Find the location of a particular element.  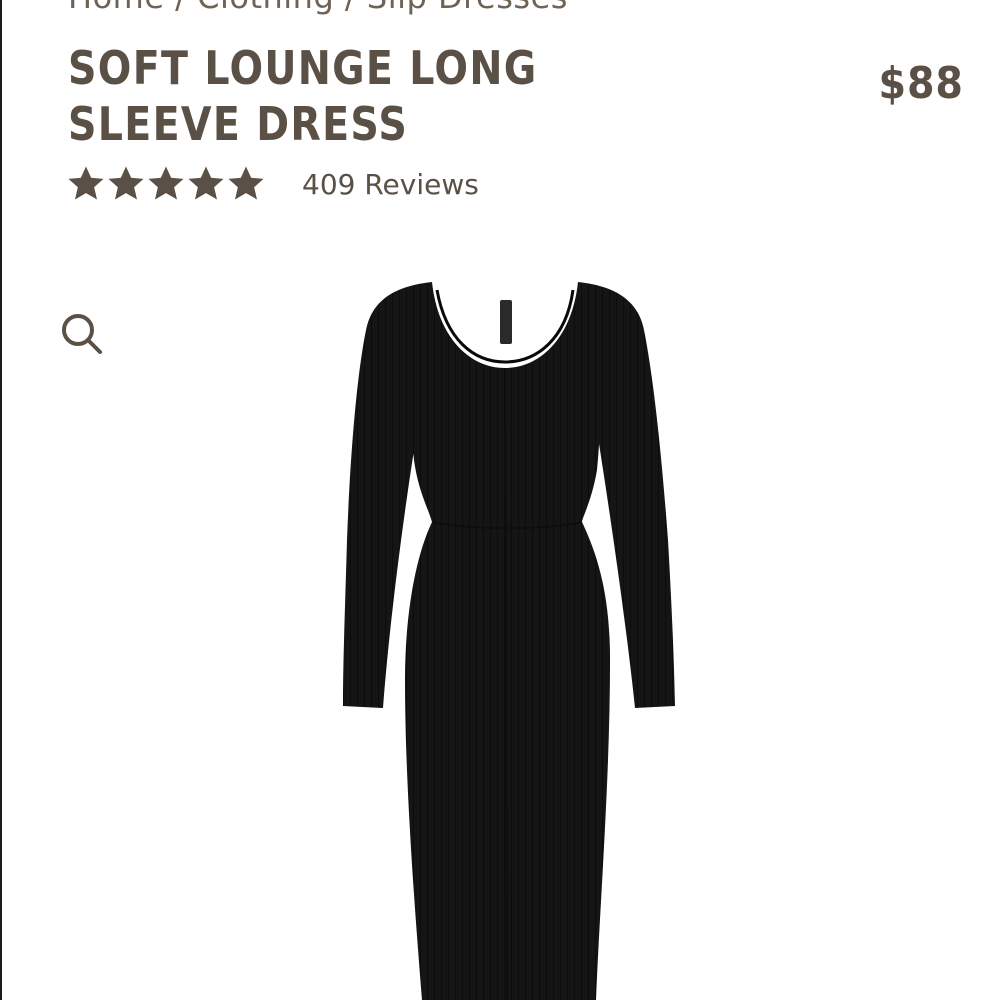

star-rating is located at coordinates (166, 184).